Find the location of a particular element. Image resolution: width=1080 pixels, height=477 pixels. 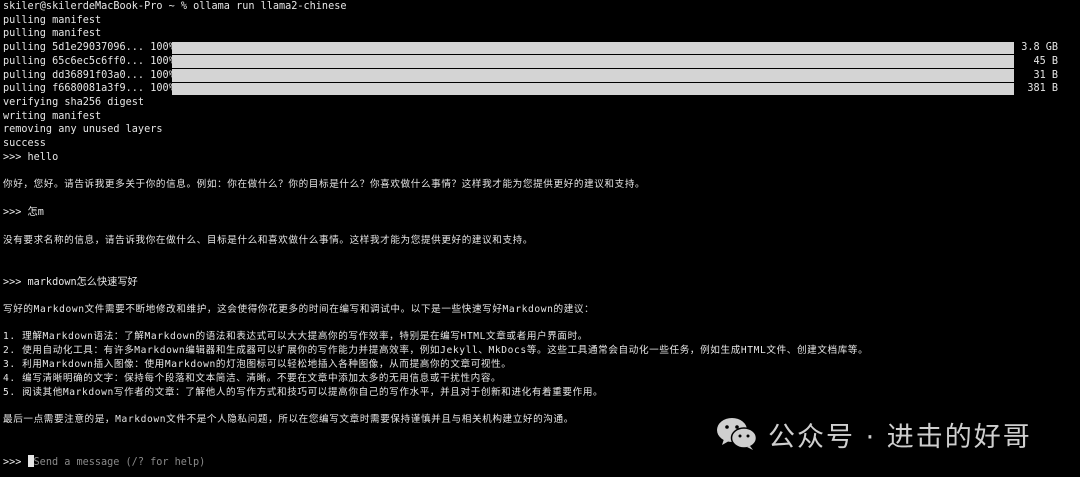

output-line: success is located at coordinates (24, 143).